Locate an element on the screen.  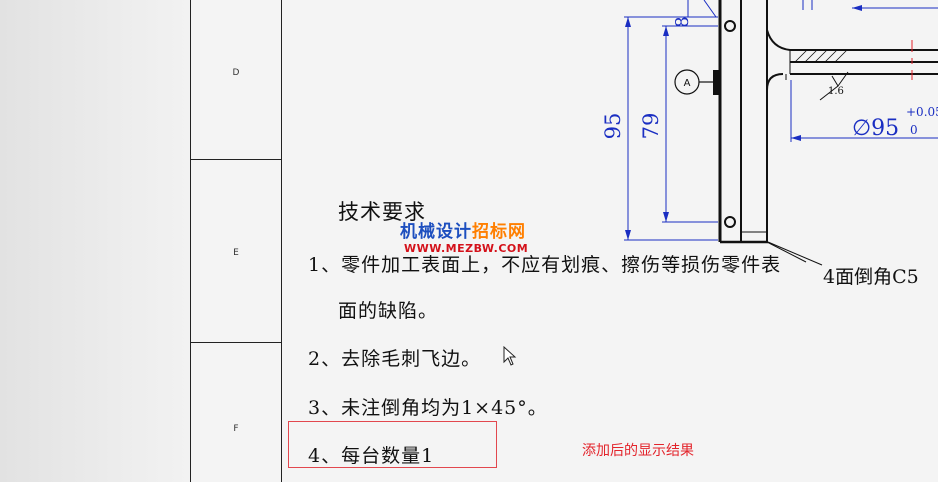
dimension-text-95: 95 is located at coordinates (613, 126).